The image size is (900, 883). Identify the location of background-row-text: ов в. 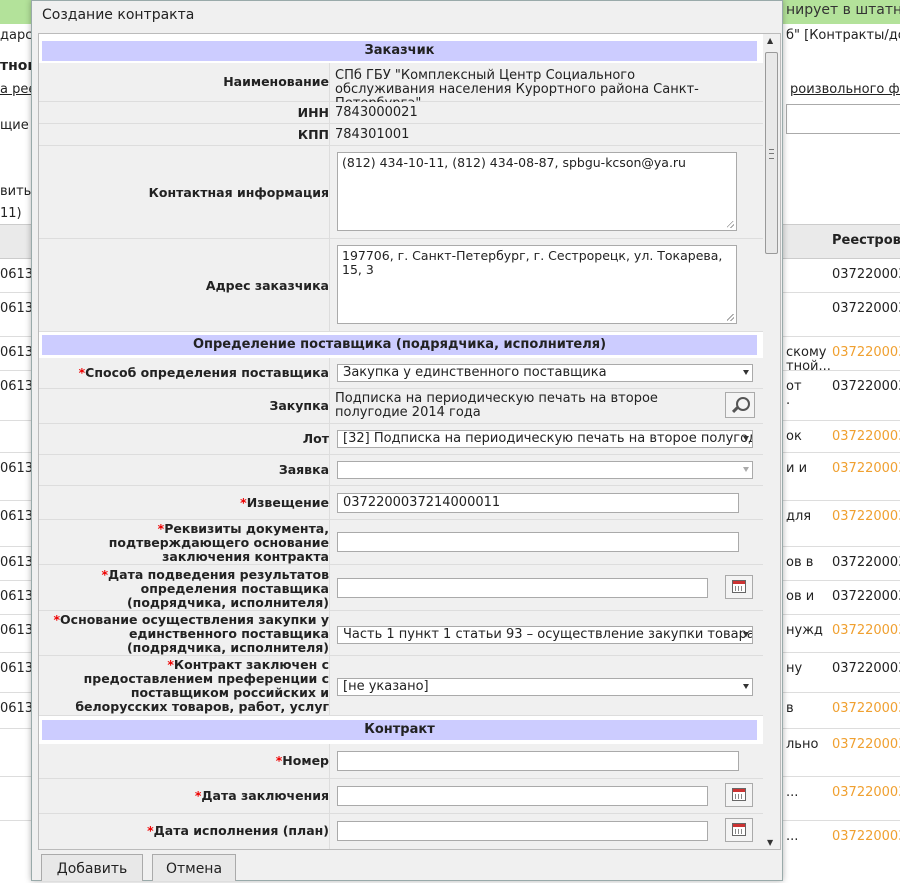
(800, 562).